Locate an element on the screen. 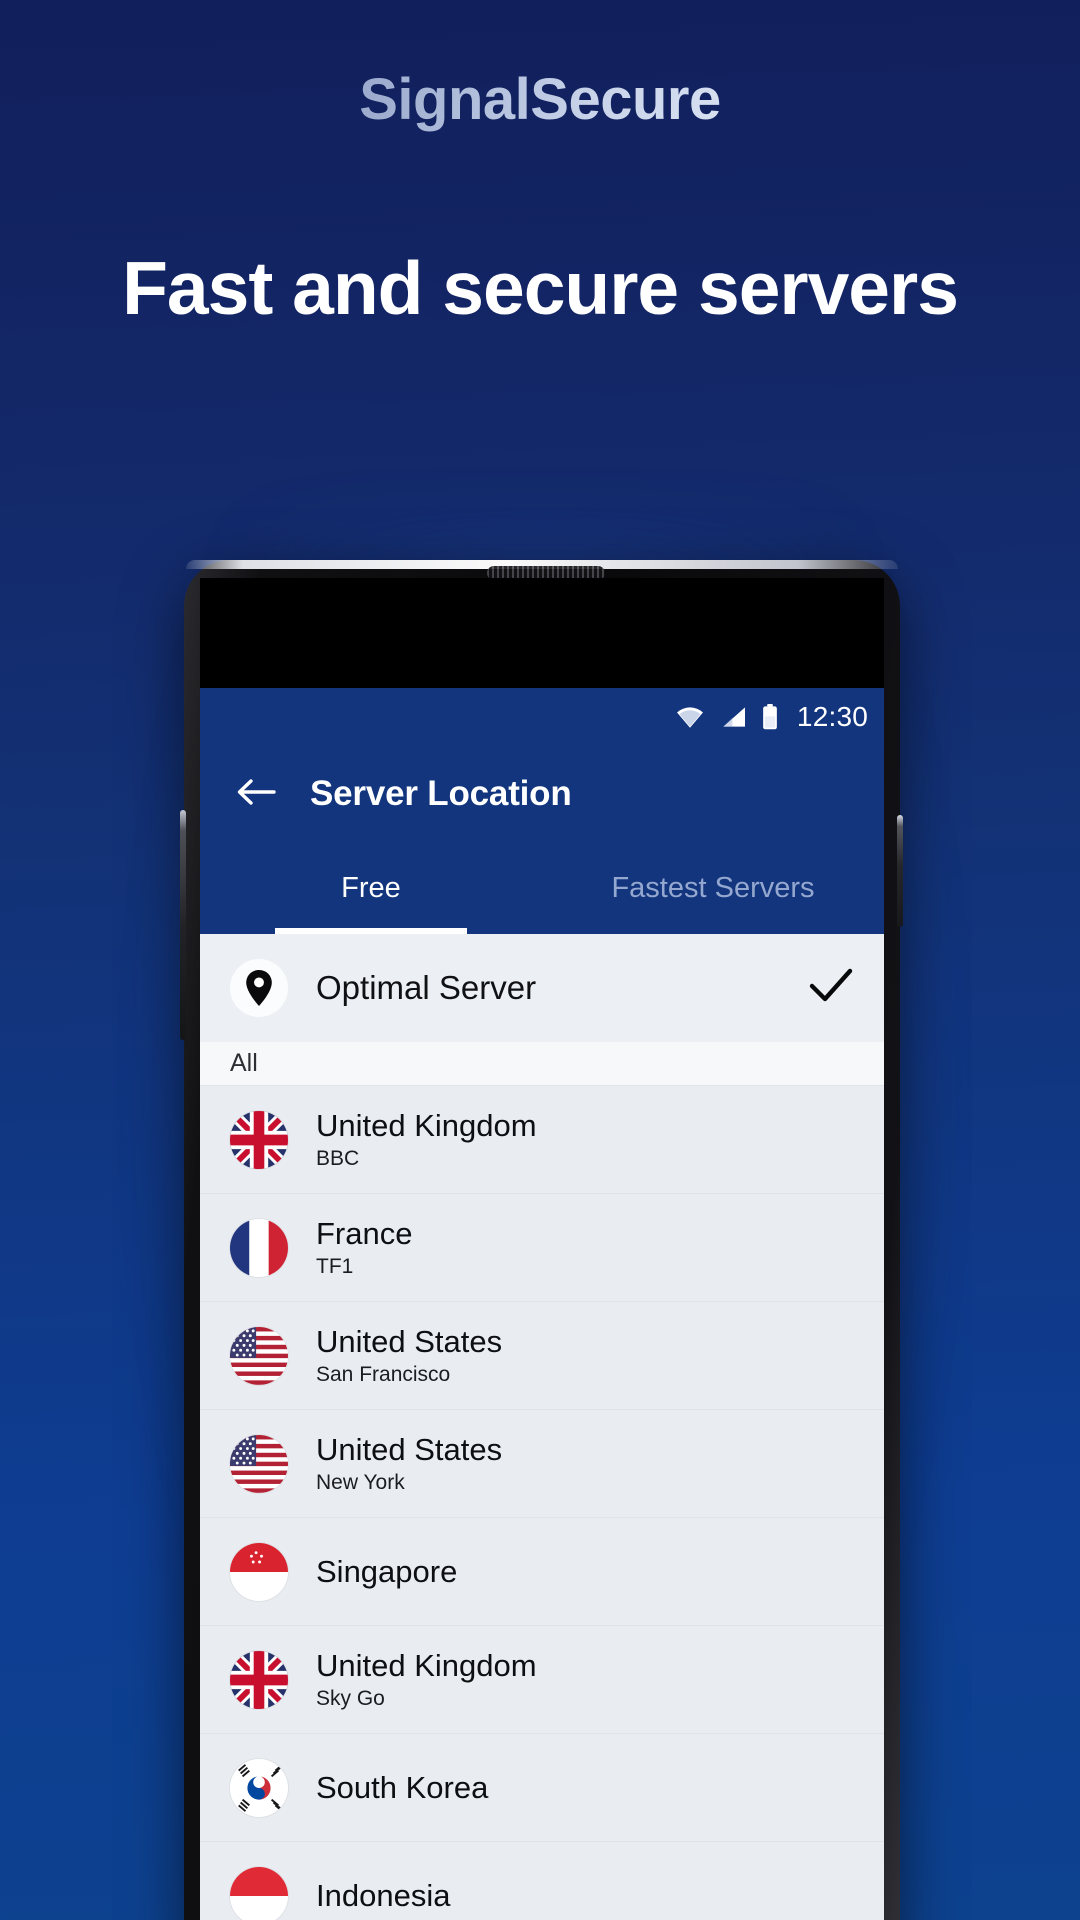  server-row-text: United Kingdom BBC is located at coordinates (426, 1139).